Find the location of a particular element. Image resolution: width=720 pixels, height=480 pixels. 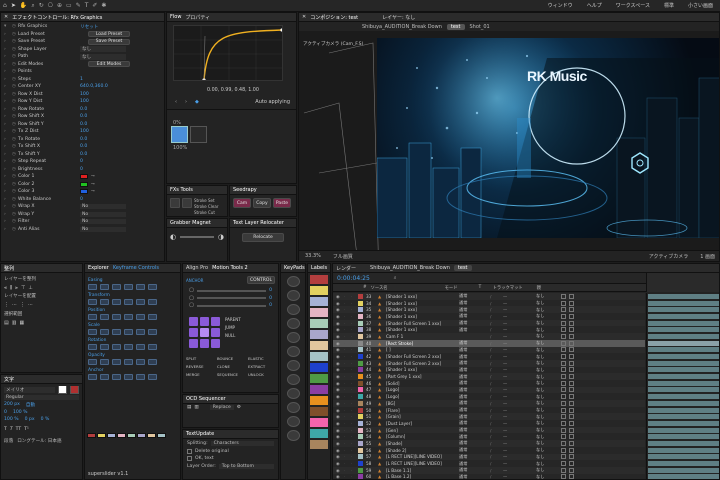

timeline-layer-row: ◉ · · 58 ▲ [L RECT LINE][LINE VIDEO] 通常 ∕ — なし is located at coordinates (489, 463).